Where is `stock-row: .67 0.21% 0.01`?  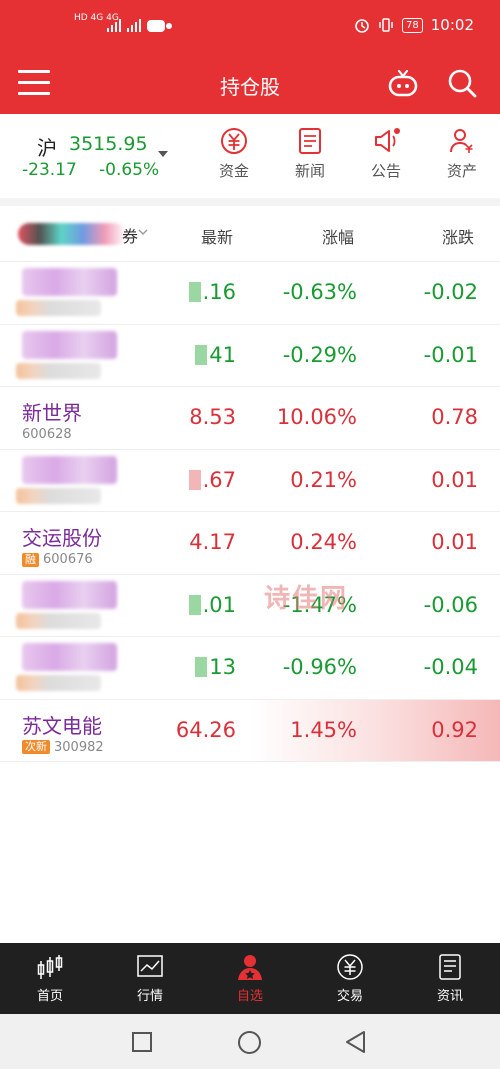 stock-row: .67 0.21% 0.01 is located at coordinates (250, 481).